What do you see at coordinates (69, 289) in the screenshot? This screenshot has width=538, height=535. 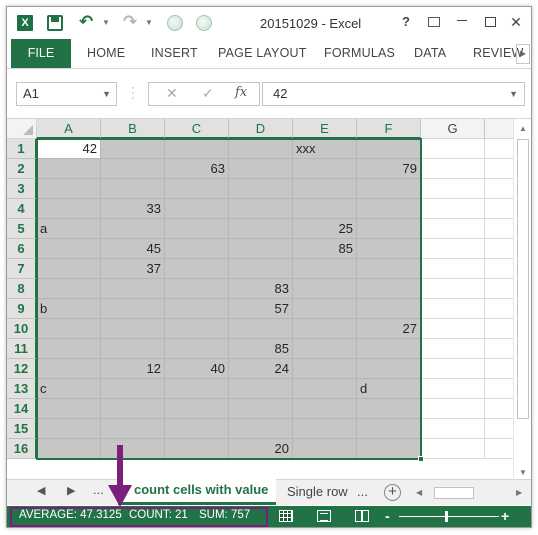 I see `cell-a8` at bounding box center [69, 289].